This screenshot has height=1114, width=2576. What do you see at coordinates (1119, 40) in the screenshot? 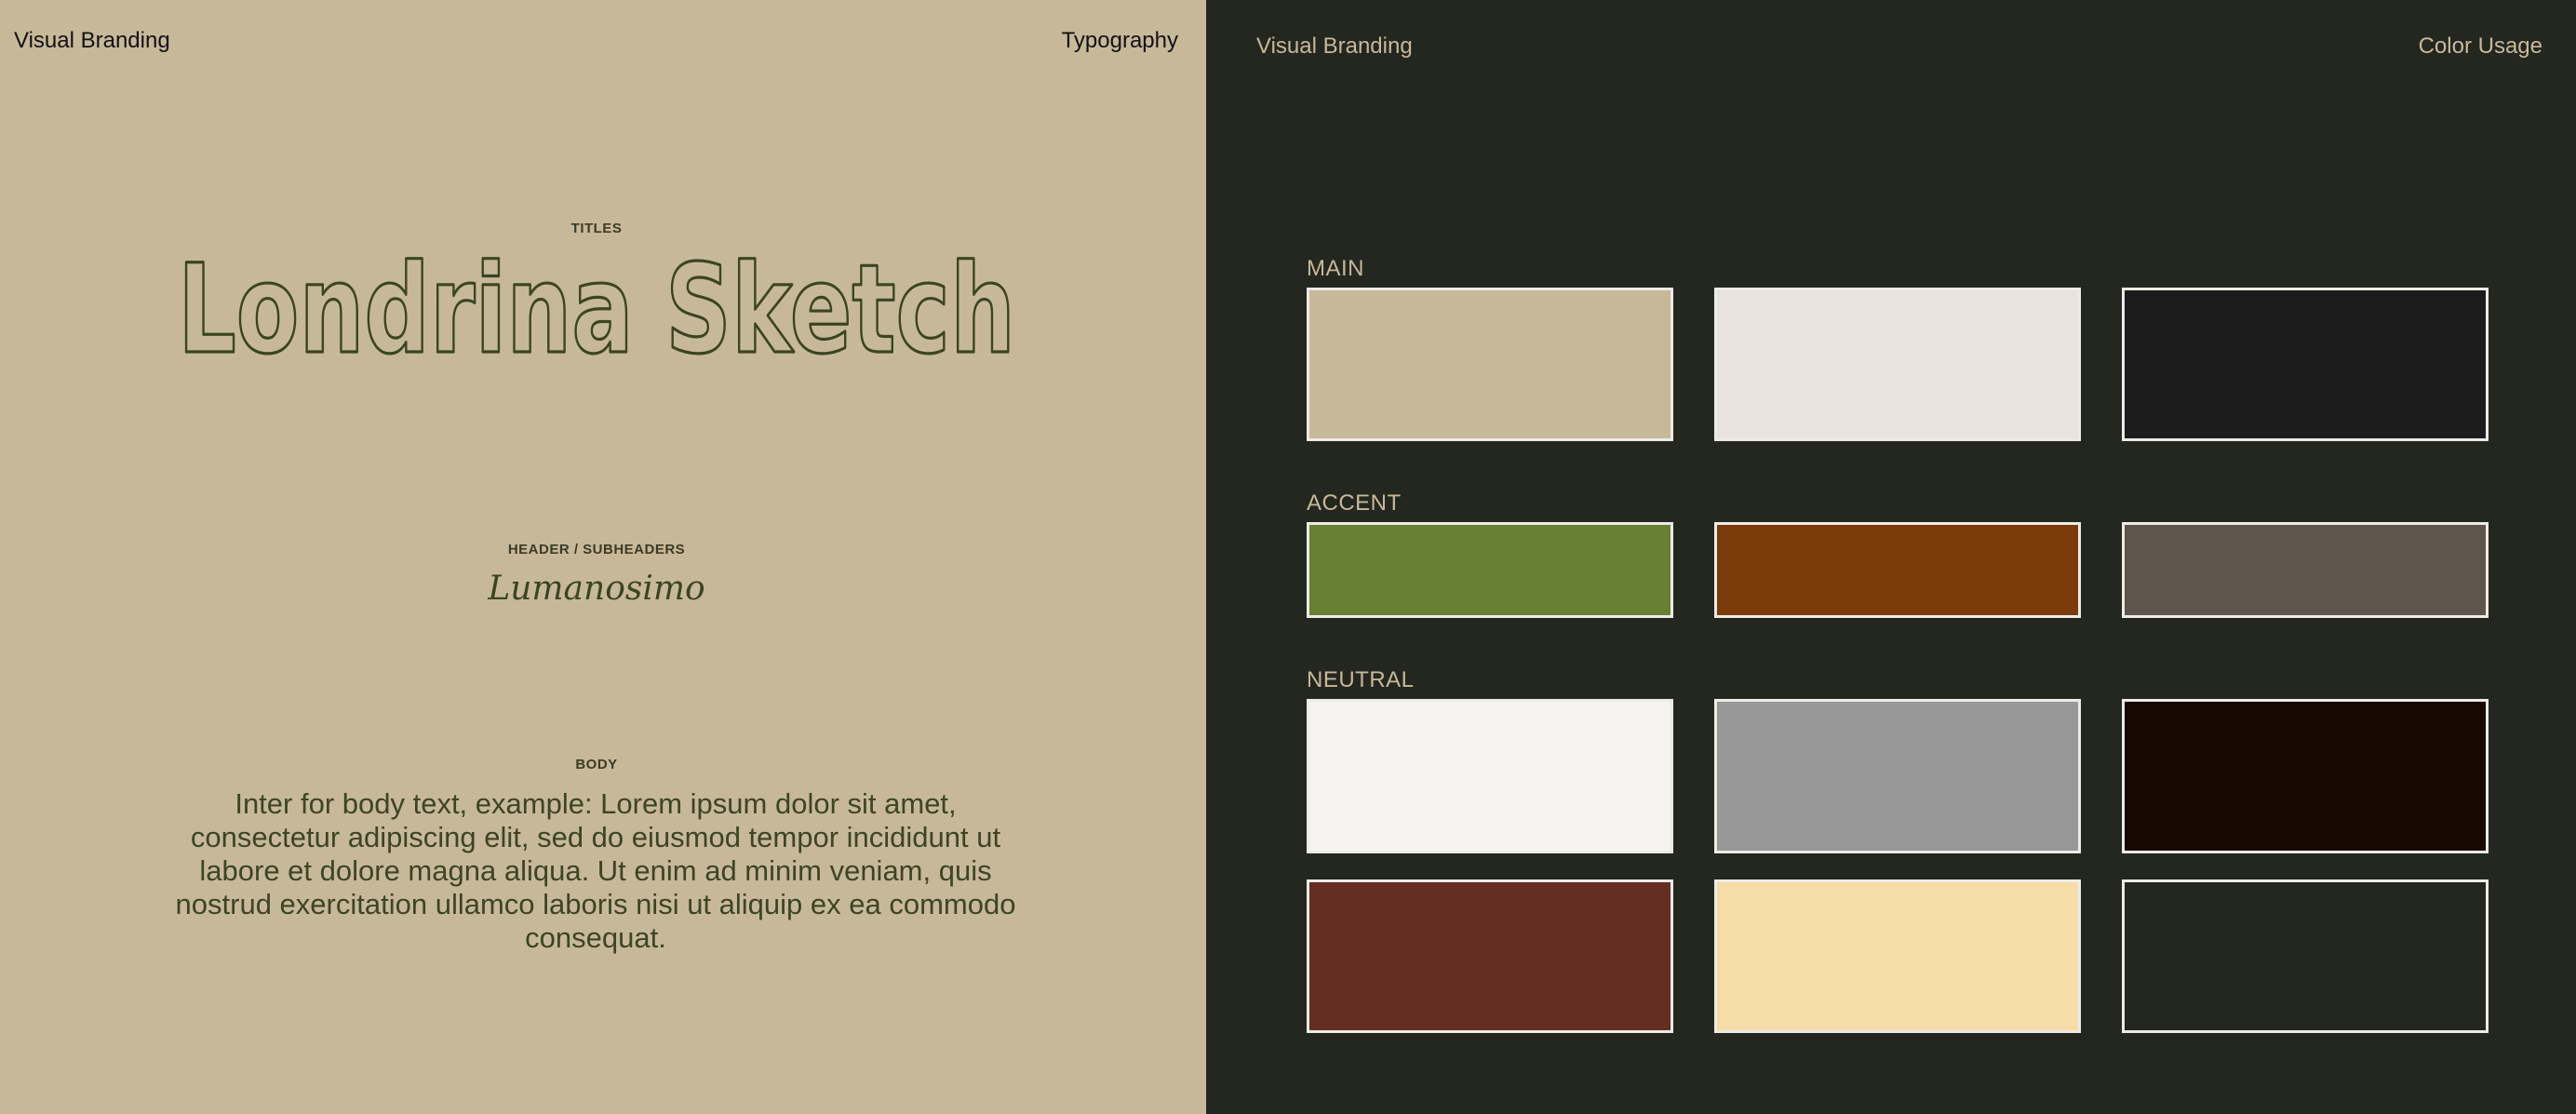
I see `section-title: Typography` at bounding box center [1119, 40].